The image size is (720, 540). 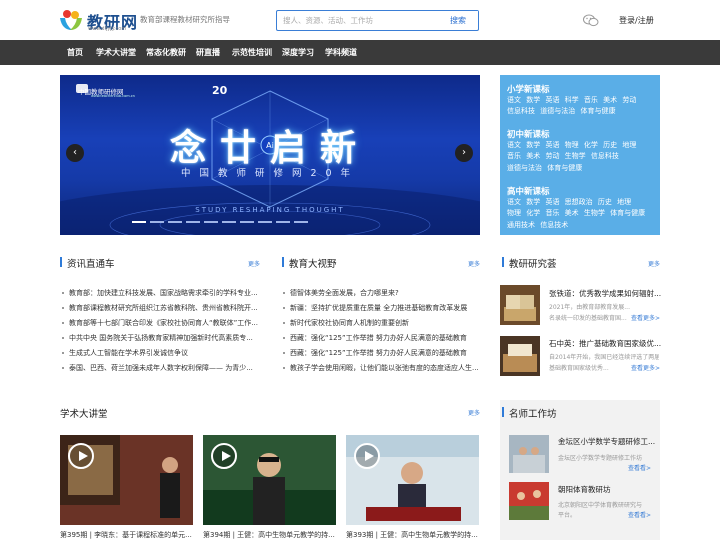 What do you see at coordinates (381, 293) in the screenshot?
I see `vision-item: 德智体美劳全面发展，合力哪里来?` at bounding box center [381, 293].